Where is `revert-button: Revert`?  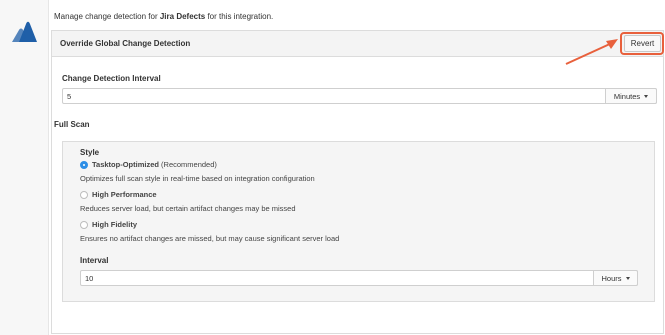 revert-button: Revert is located at coordinates (642, 43).